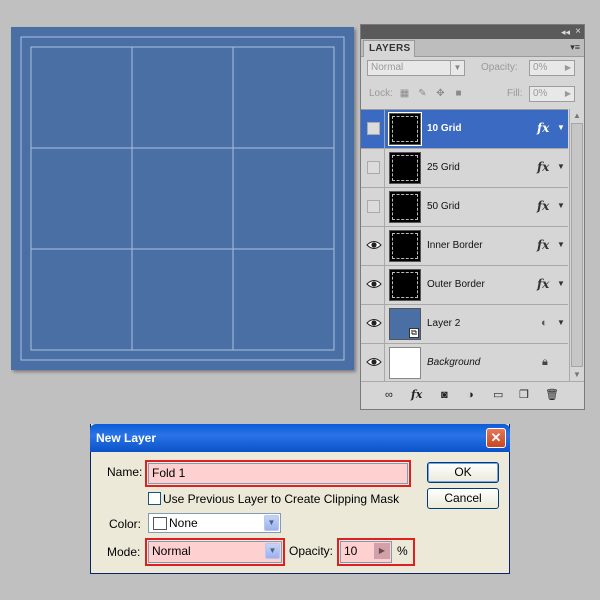 The height and width of the screenshot is (600, 600). I want to click on lock-all-icon: ■, so click(458, 93).